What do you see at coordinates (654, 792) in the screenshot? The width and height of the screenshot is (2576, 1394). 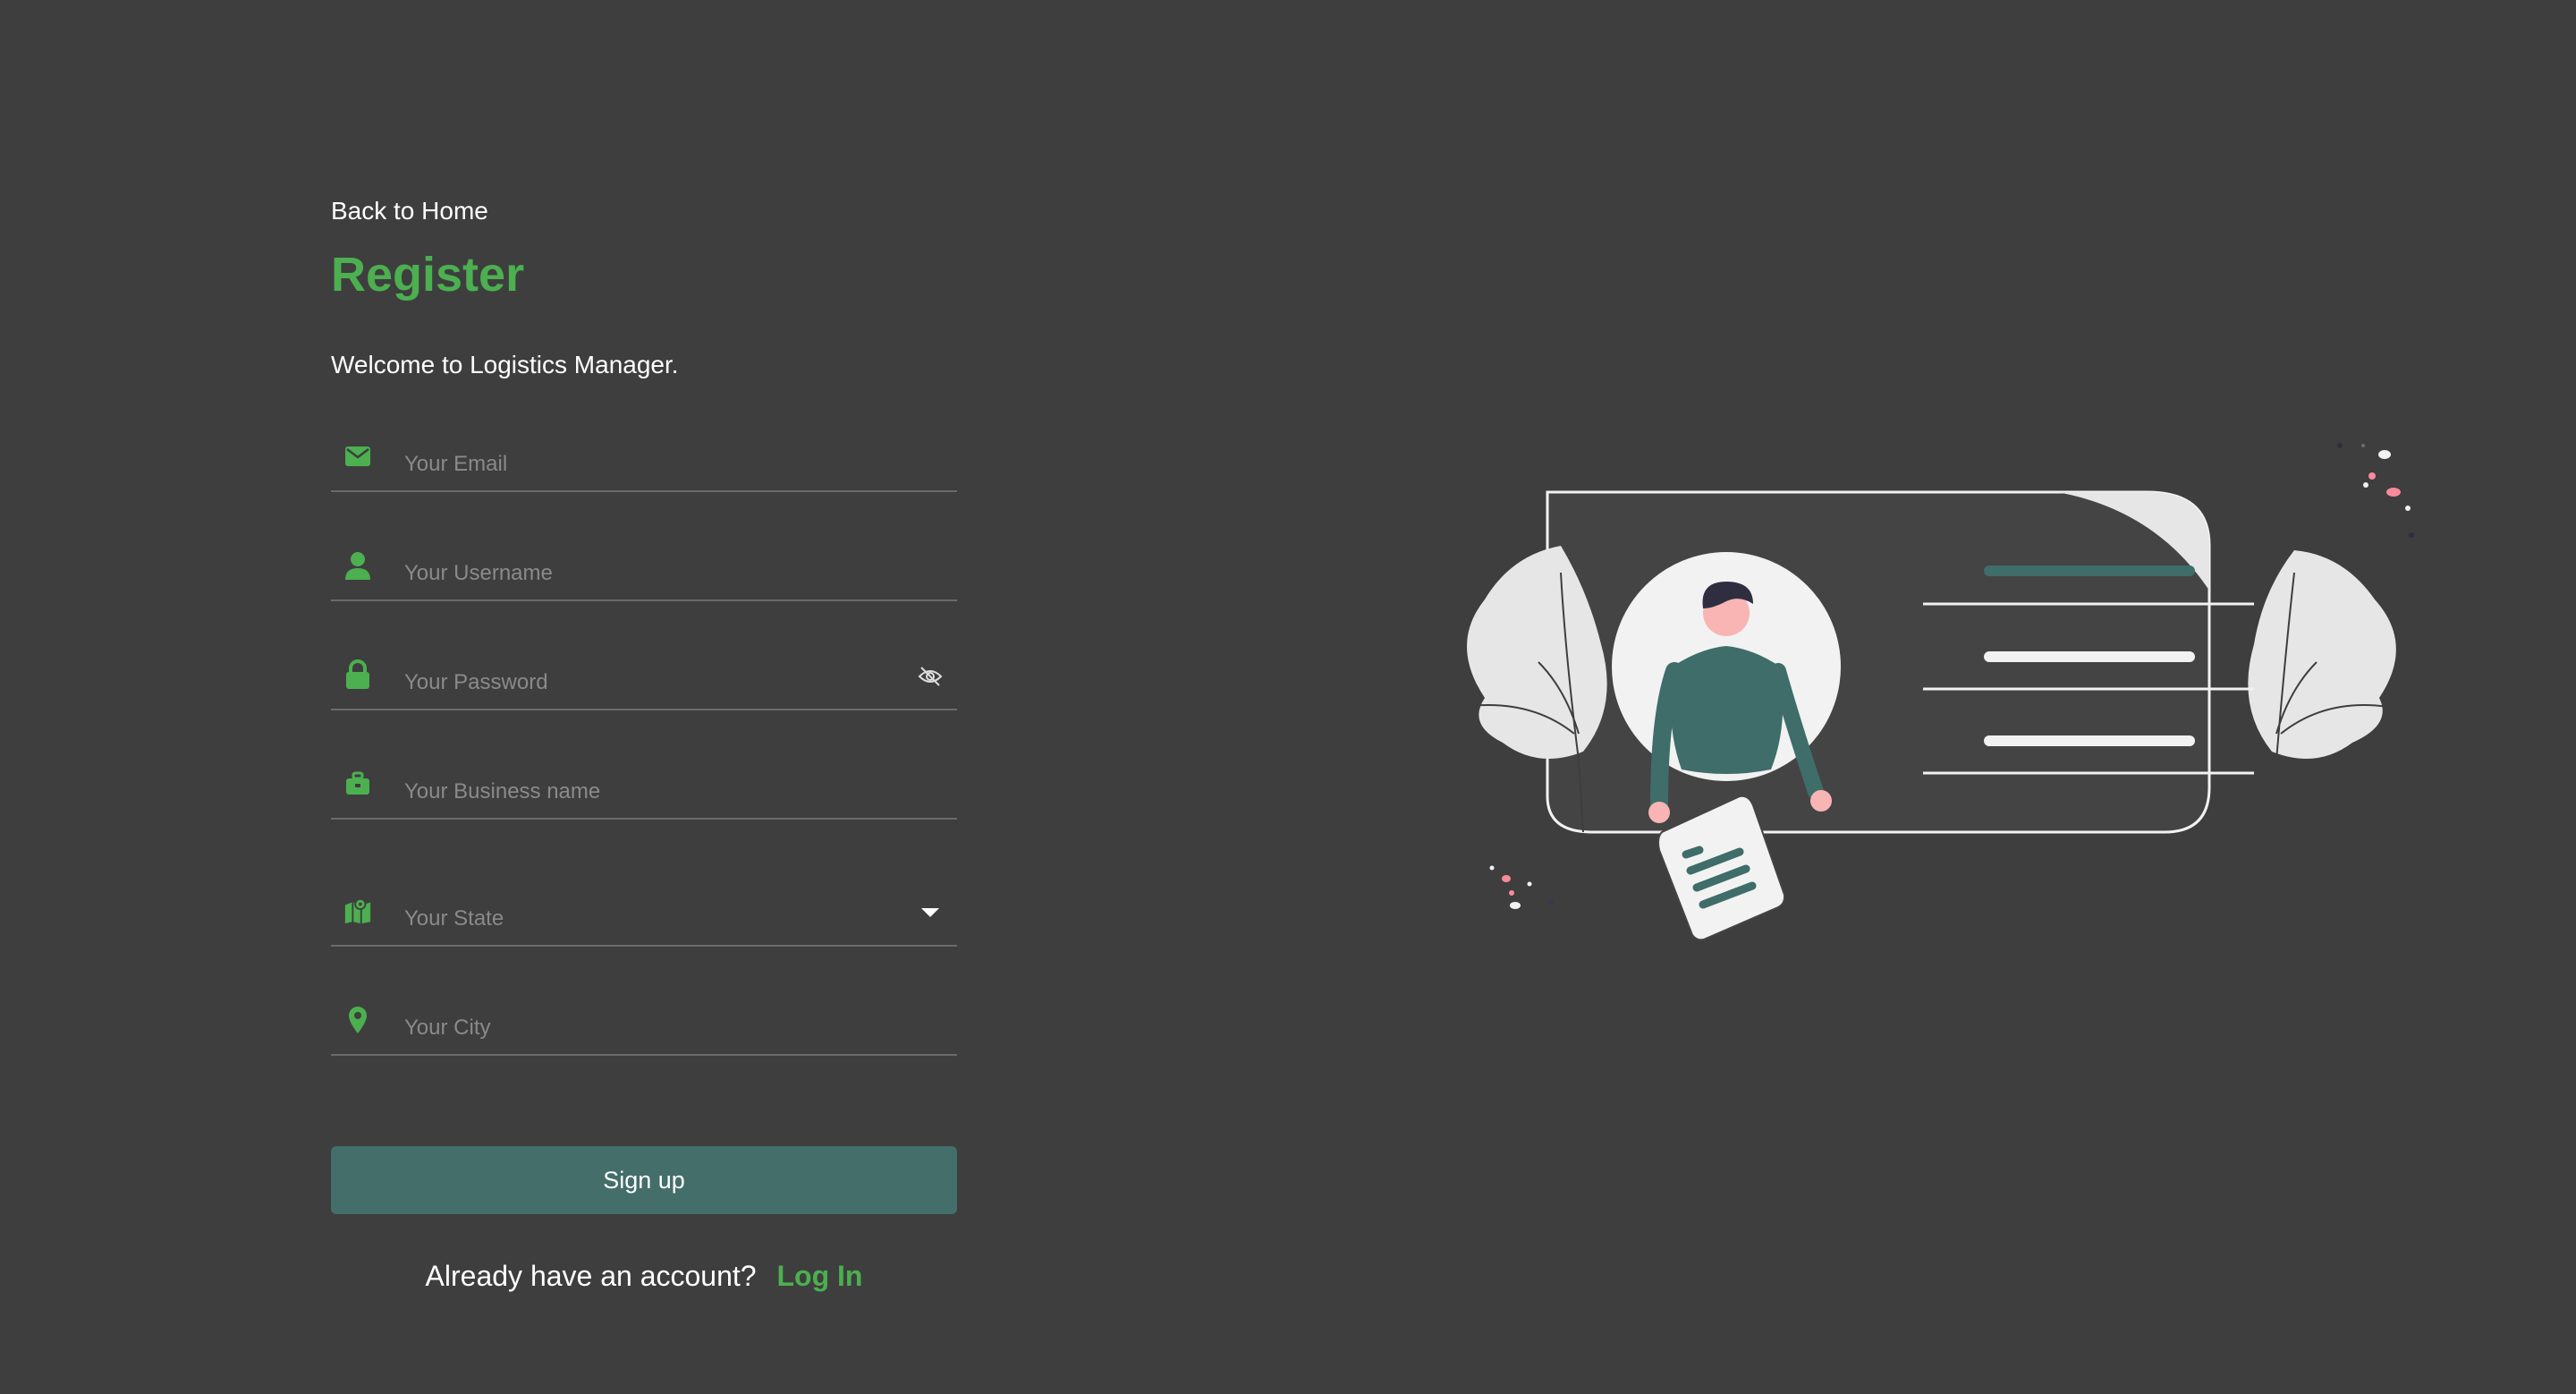 I see `business-name-input` at bounding box center [654, 792].